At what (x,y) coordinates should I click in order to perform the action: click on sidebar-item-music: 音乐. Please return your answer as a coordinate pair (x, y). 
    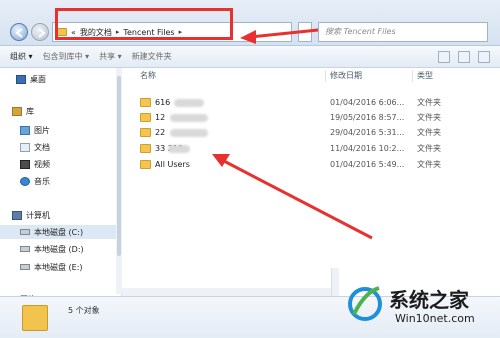
    Looking at the image, I should click on (60, 181).